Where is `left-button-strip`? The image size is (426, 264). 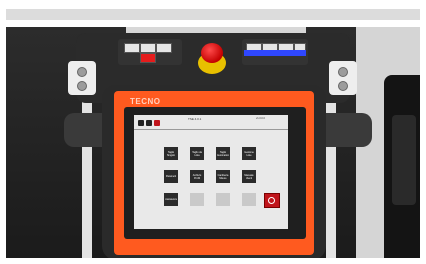 left-button-strip is located at coordinates (150, 52).